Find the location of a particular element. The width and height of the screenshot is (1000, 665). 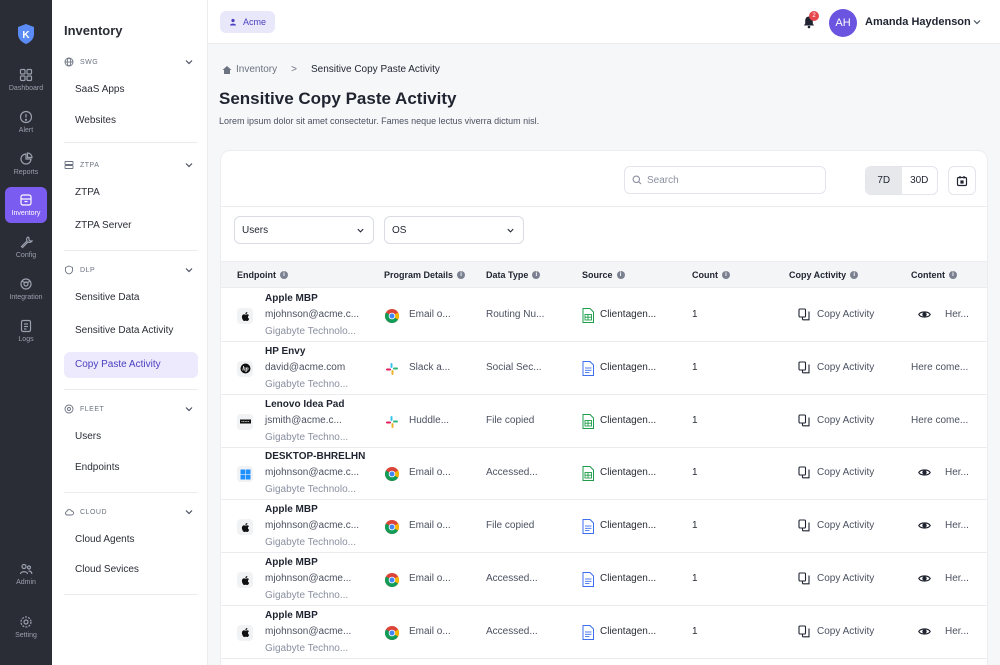

column-header-count: Count i is located at coordinates (711, 275).